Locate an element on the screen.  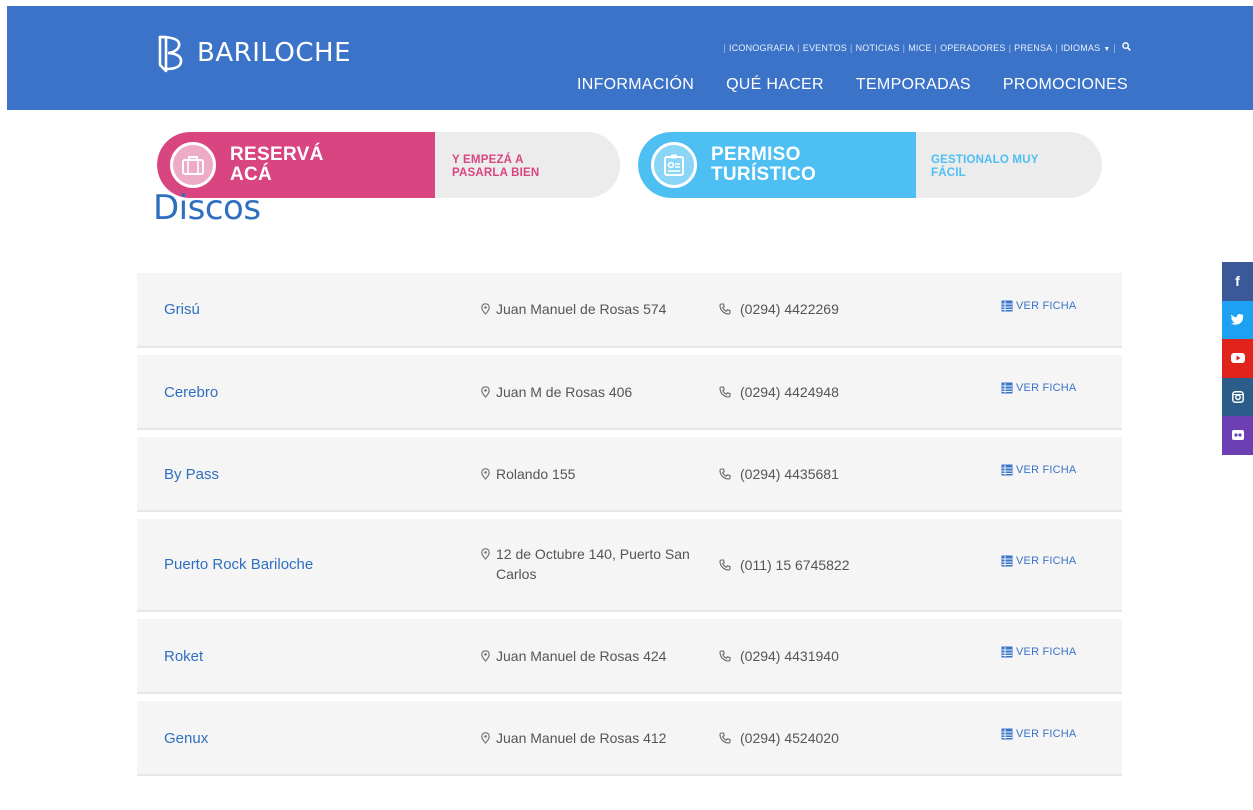
social-sidebar: f is located at coordinates (1237, 358).